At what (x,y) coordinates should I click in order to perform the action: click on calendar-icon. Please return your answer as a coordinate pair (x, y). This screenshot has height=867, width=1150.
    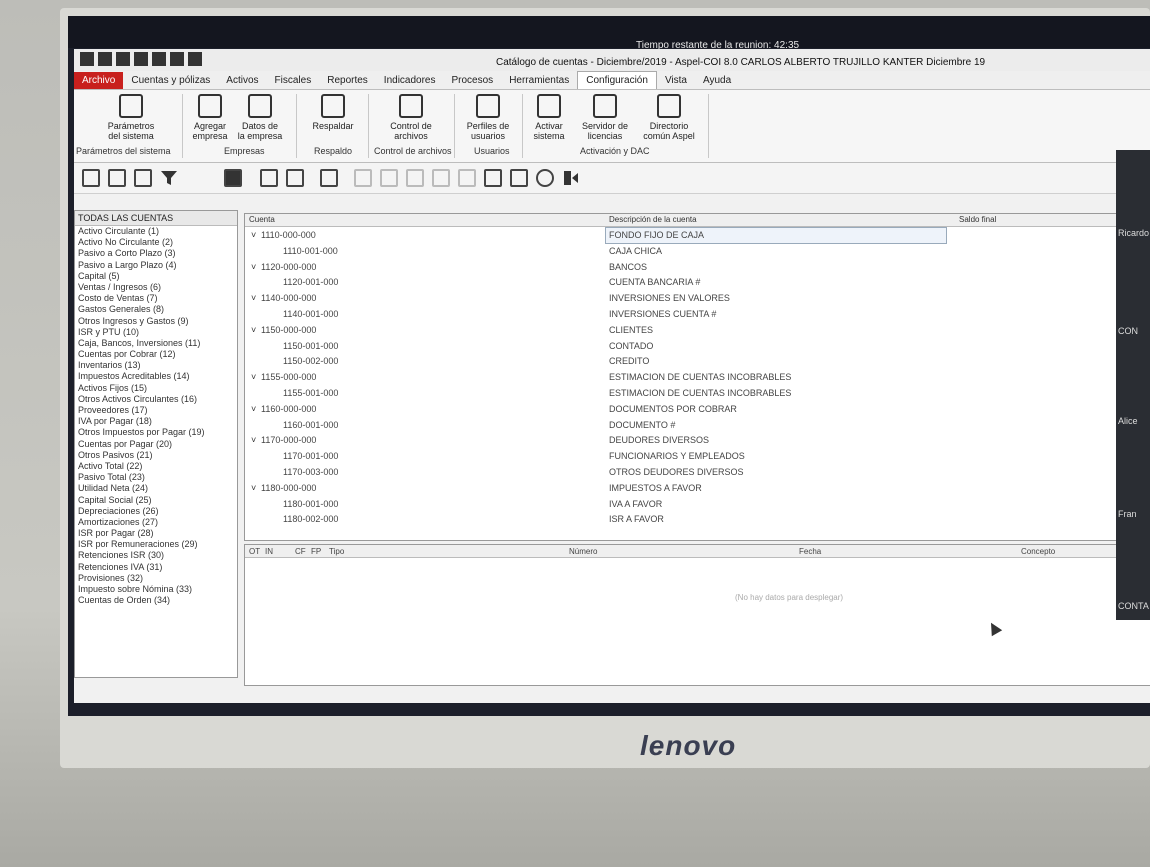
    Looking at the image, I should click on (141, 59).